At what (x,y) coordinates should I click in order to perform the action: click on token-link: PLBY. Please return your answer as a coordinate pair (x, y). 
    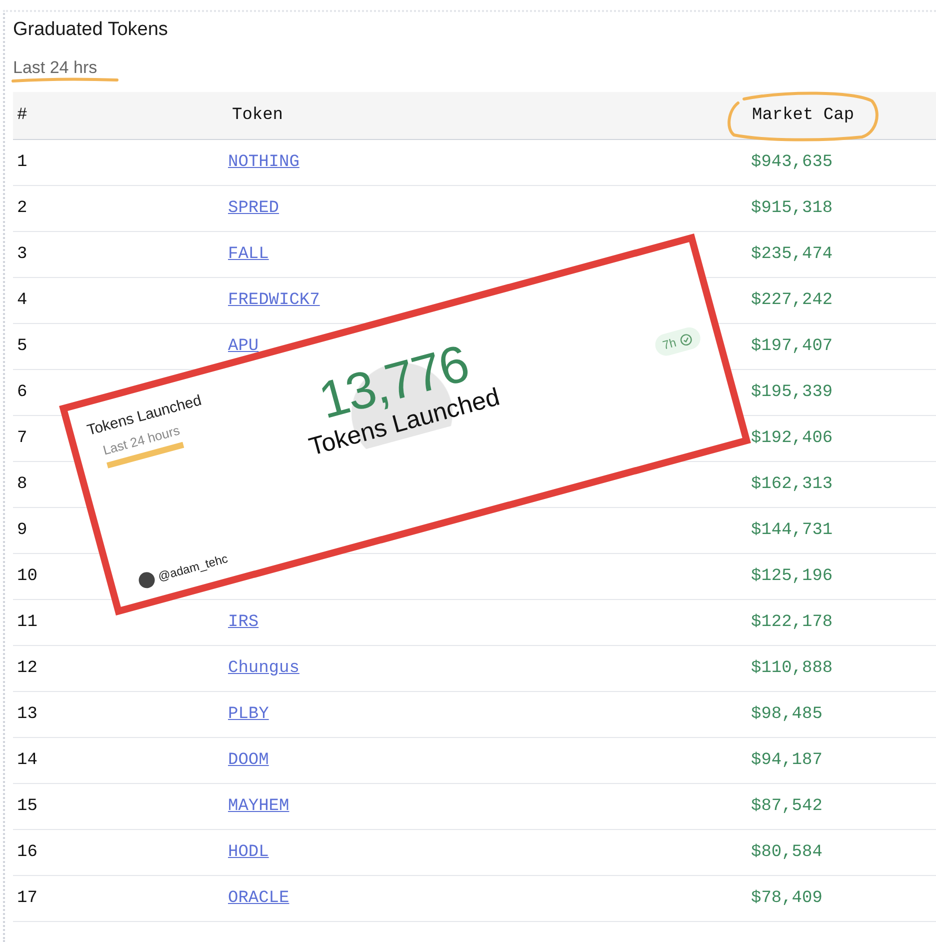
    Looking at the image, I should click on (248, 714).